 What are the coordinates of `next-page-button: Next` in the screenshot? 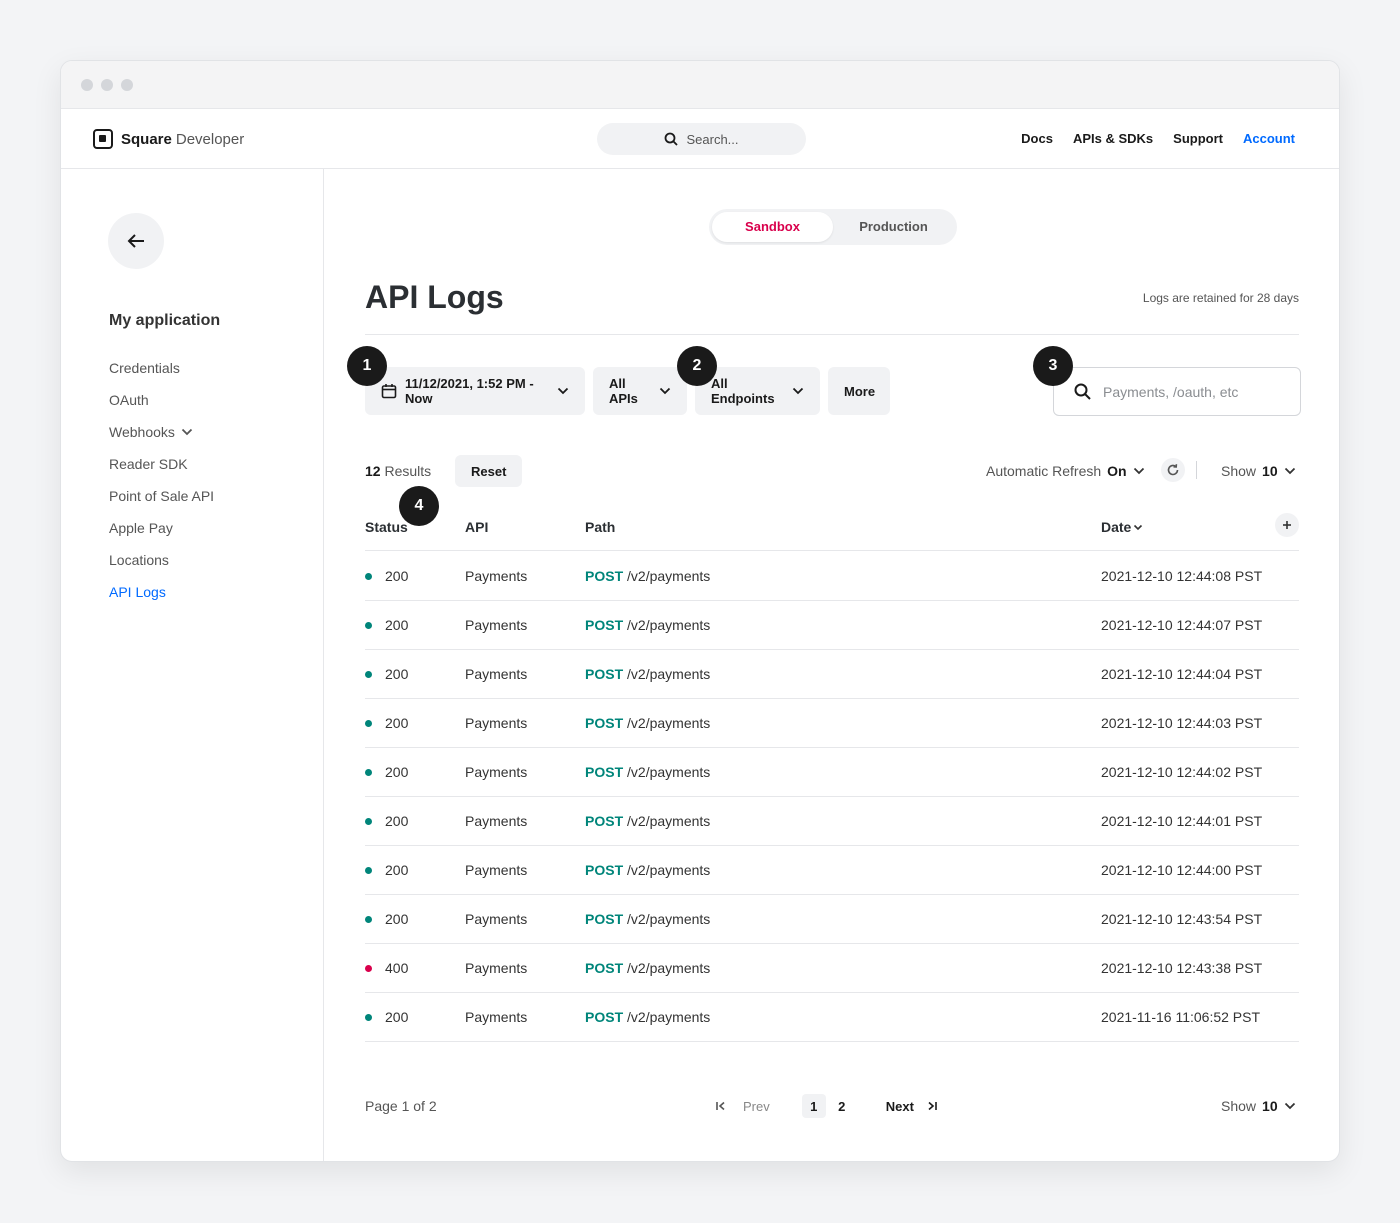 It's located at (900, 1106).